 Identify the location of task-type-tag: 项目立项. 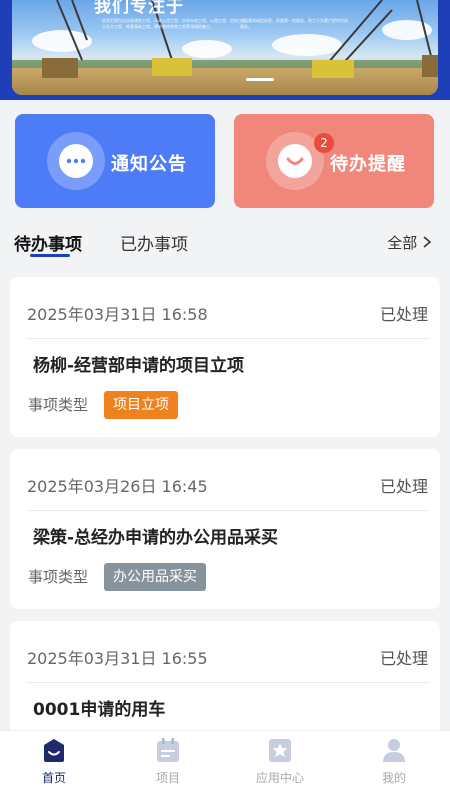
(141, 405).